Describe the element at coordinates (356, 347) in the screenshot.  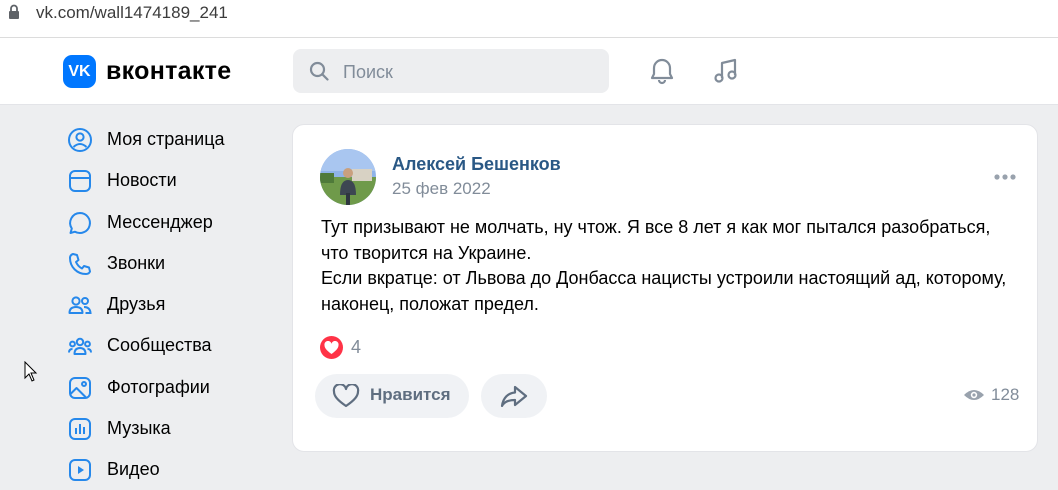
I see `likes-count: 4` at that location.